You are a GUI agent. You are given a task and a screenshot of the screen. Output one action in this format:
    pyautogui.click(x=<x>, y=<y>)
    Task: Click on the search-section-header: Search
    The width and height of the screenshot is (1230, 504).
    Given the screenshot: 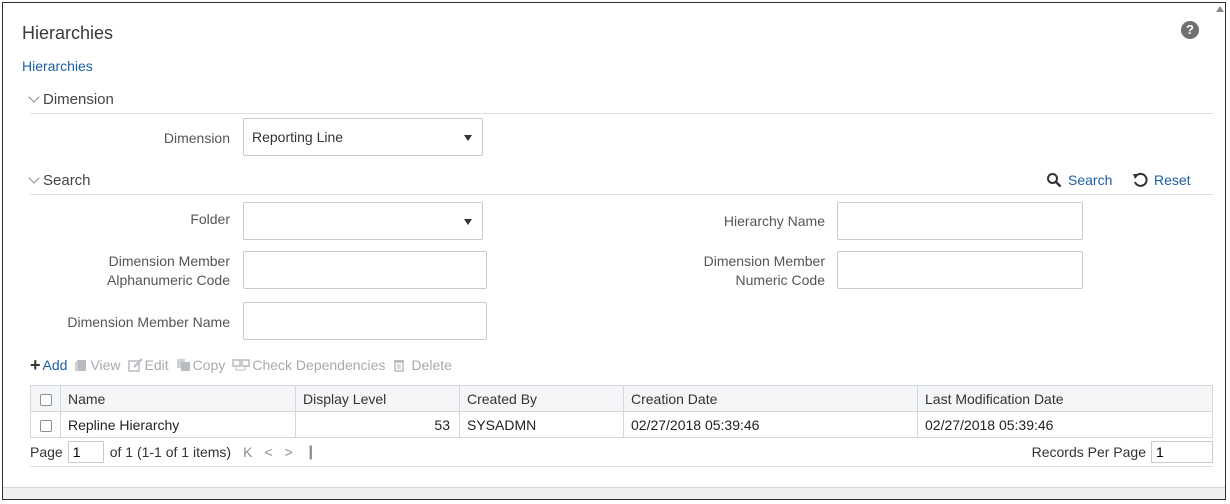 What is the action you would take?
    pyautogui.click(x=59, y=180)
    